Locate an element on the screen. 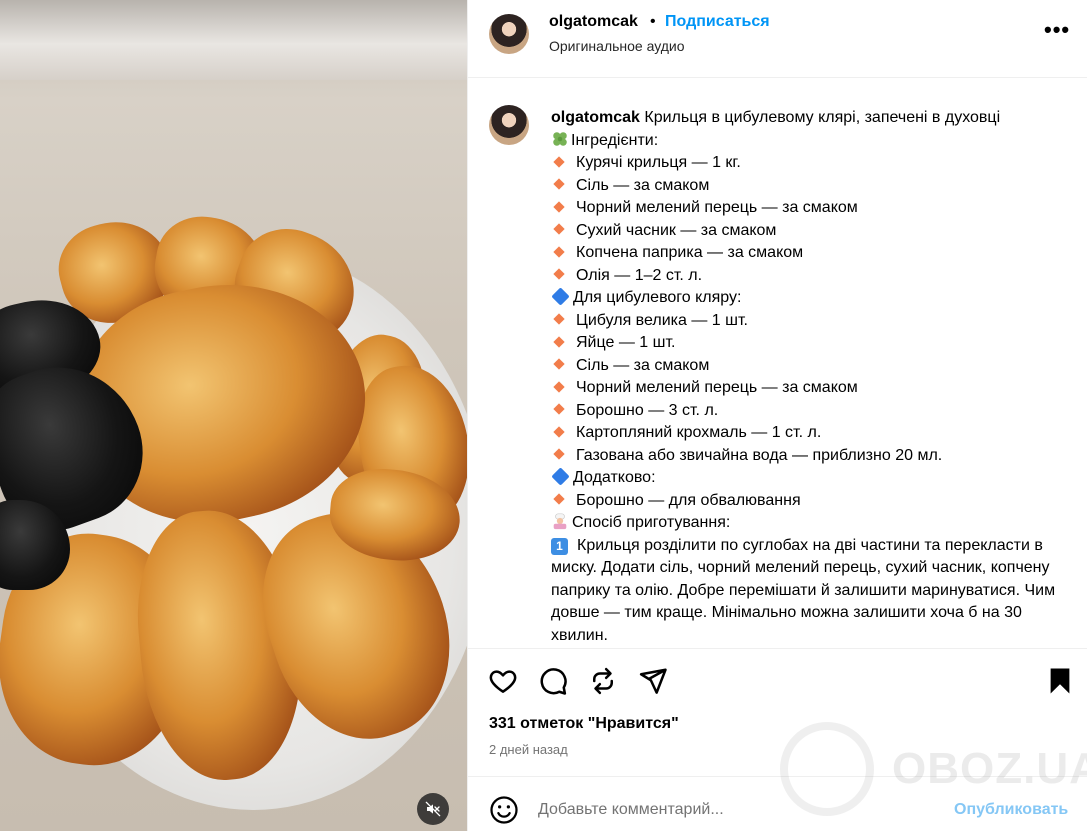 This screenshot has height=831, width=1087. audio-label: Оригинальное аудио is located at coordinates (617, 46).